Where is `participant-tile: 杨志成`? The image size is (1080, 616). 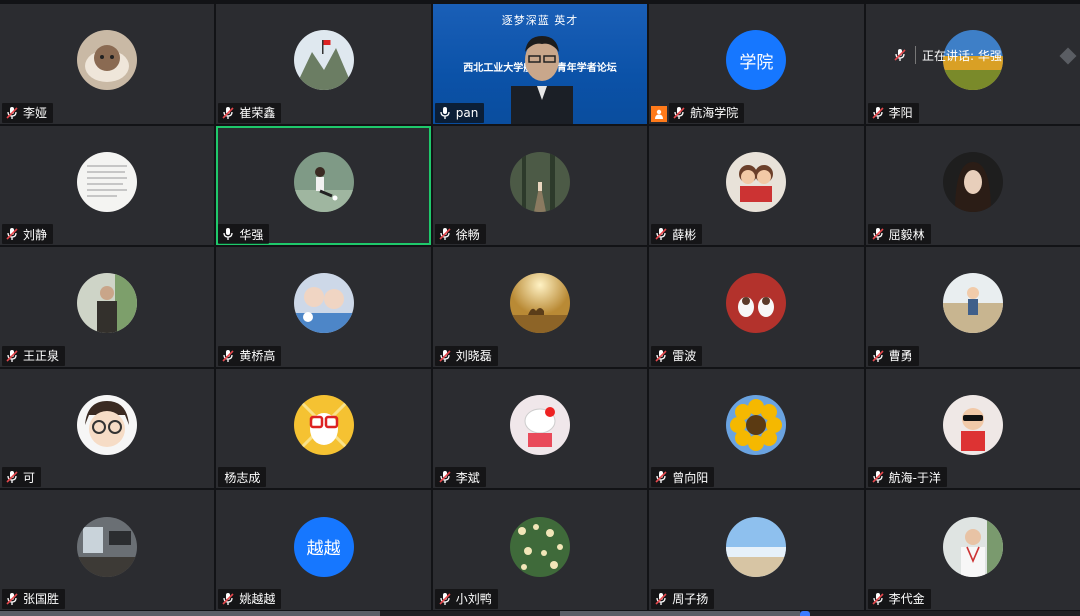 participant-tile: 杨志成 is located at coordinates (323, 428).